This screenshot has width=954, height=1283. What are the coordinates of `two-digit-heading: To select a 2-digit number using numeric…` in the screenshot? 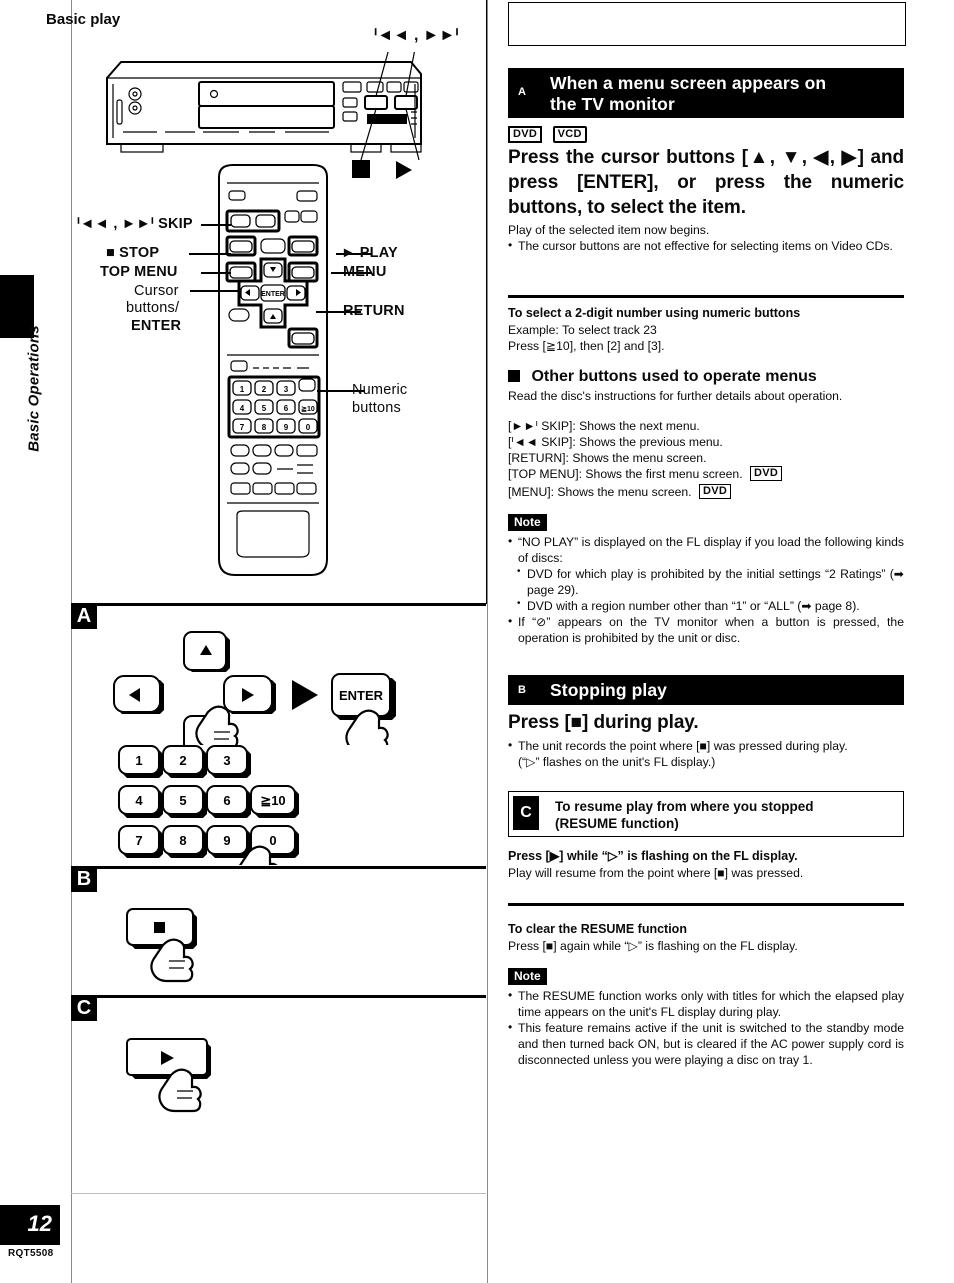 It's located at (654, 313).